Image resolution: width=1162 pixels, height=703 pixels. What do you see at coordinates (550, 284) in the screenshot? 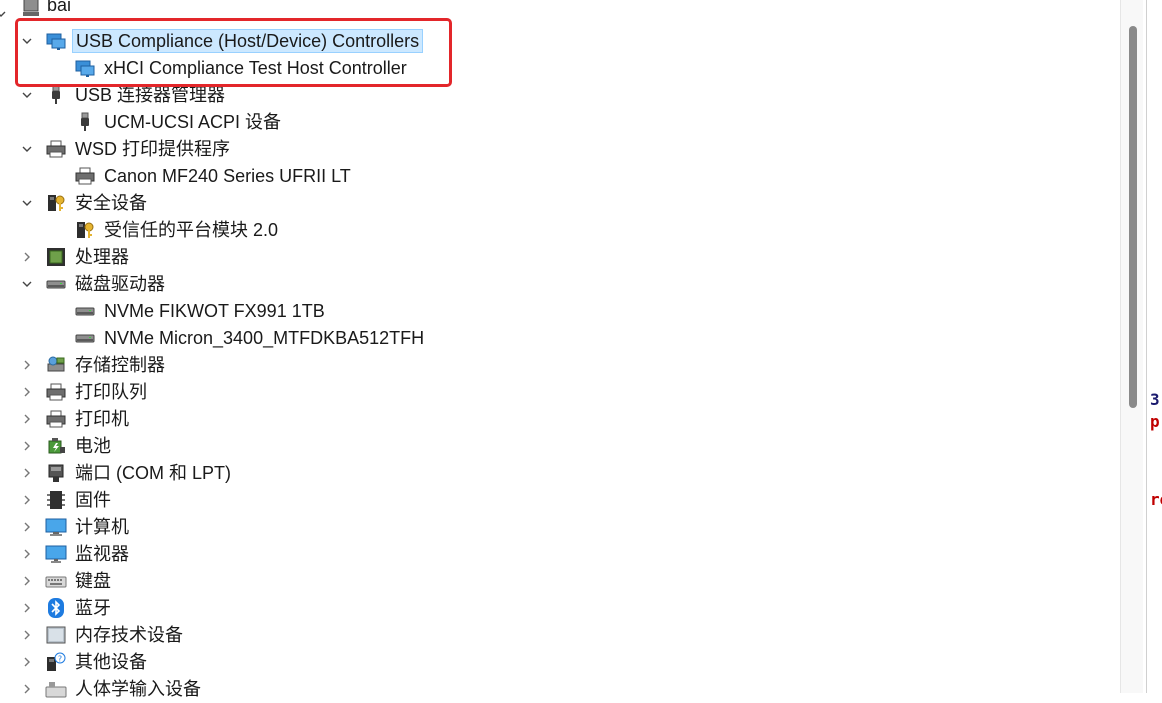
I see `tree-category-row: 磁盘驱动器` at bounding box center [550, 284].